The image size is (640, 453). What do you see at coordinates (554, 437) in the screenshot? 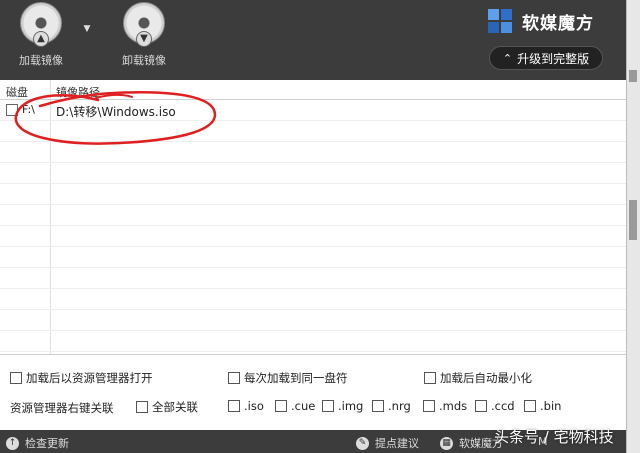
I see `watermark: 头条号 / 宅物科技` at bounding box center [554, 437].